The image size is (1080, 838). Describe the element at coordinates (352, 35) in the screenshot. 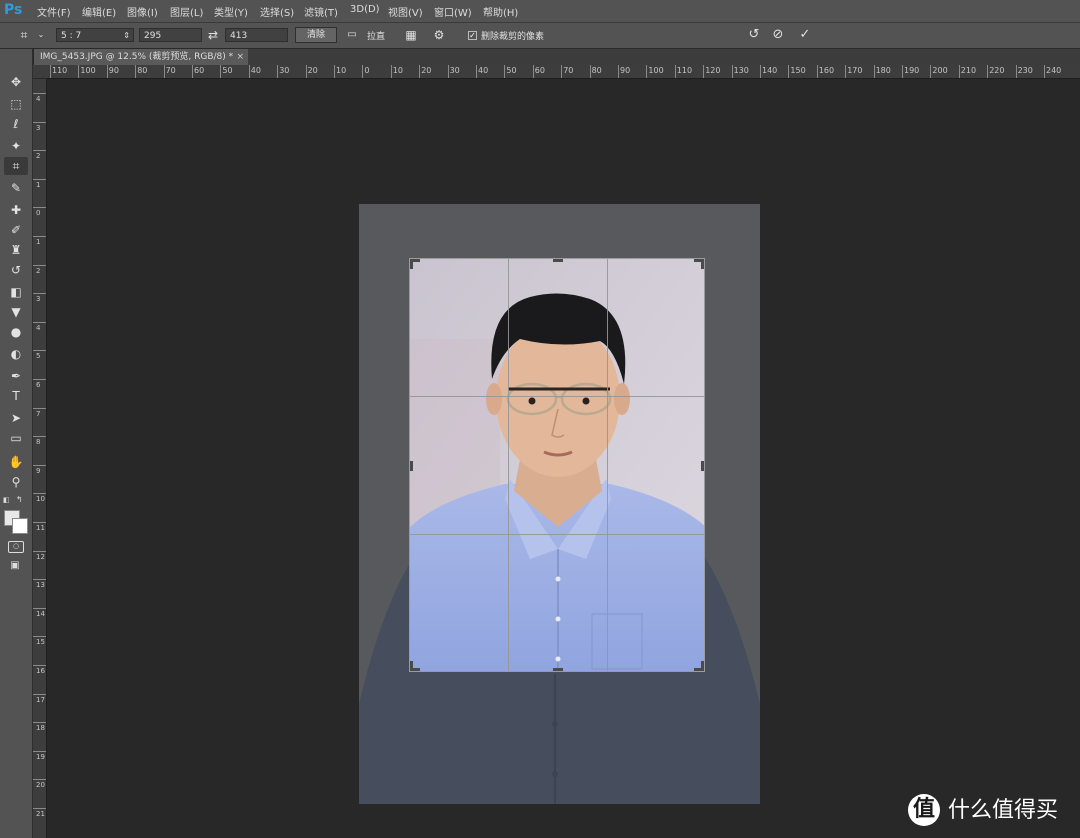

I see `straighten-icon: ▭` at that location.